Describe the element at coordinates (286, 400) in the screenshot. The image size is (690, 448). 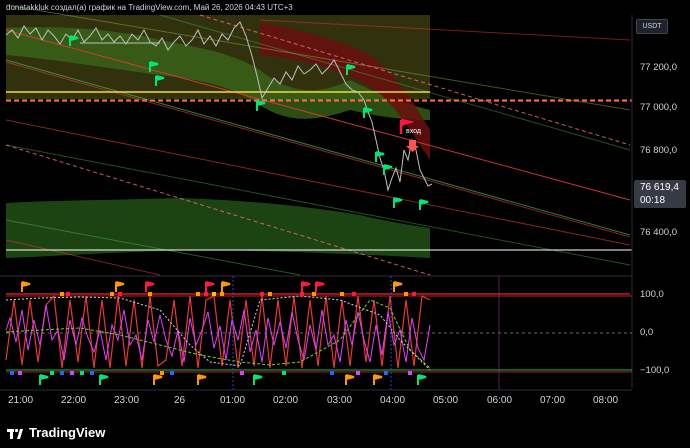
I see `time-tick-label: 02:00` at that location.